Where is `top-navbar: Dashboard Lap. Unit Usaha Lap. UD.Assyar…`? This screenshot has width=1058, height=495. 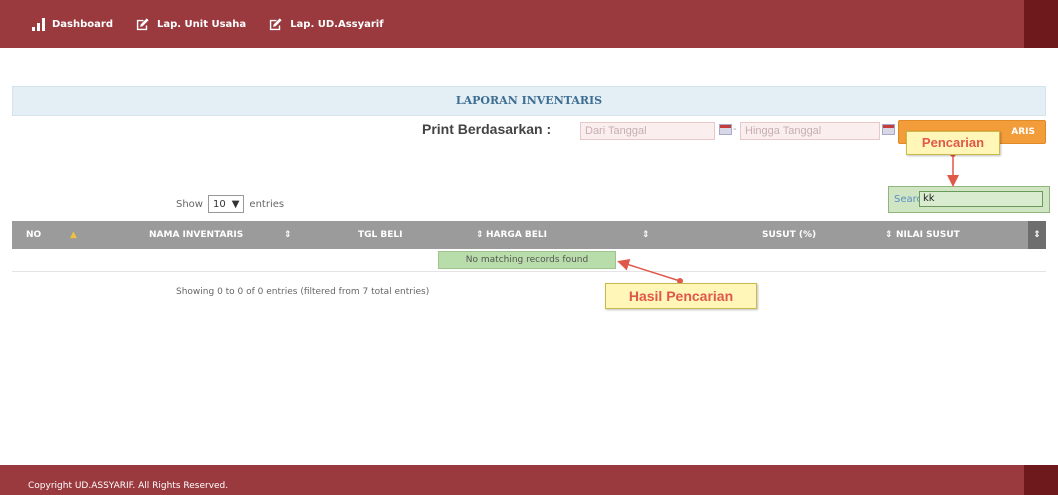
top-navbar: Dashboard Lap. Unit Usaha Lap. UD.Assyar… is located at coordinates (529, 24).